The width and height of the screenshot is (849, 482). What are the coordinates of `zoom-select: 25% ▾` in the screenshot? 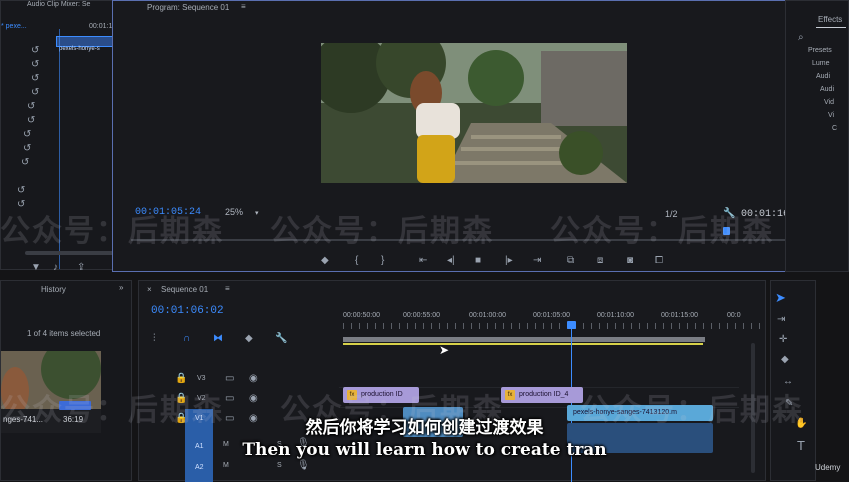 It's located at (242, 212).